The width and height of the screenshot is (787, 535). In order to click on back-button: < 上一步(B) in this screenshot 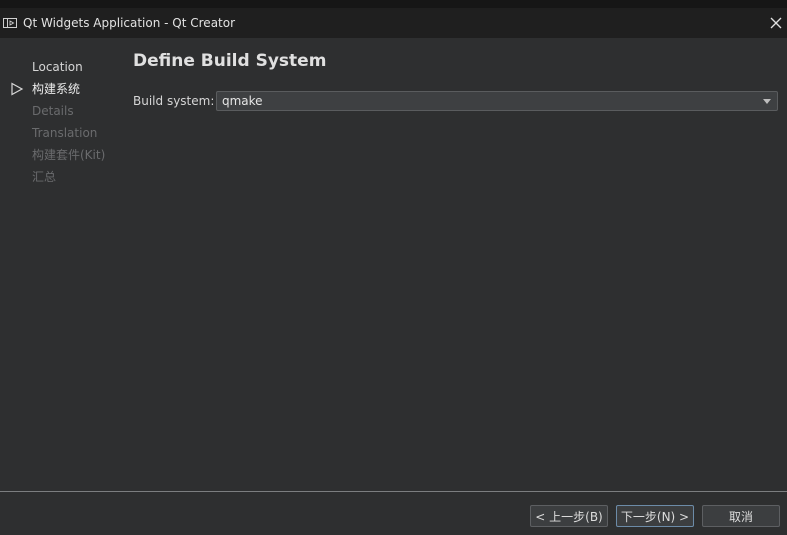, I will do `click(569, 516)`.